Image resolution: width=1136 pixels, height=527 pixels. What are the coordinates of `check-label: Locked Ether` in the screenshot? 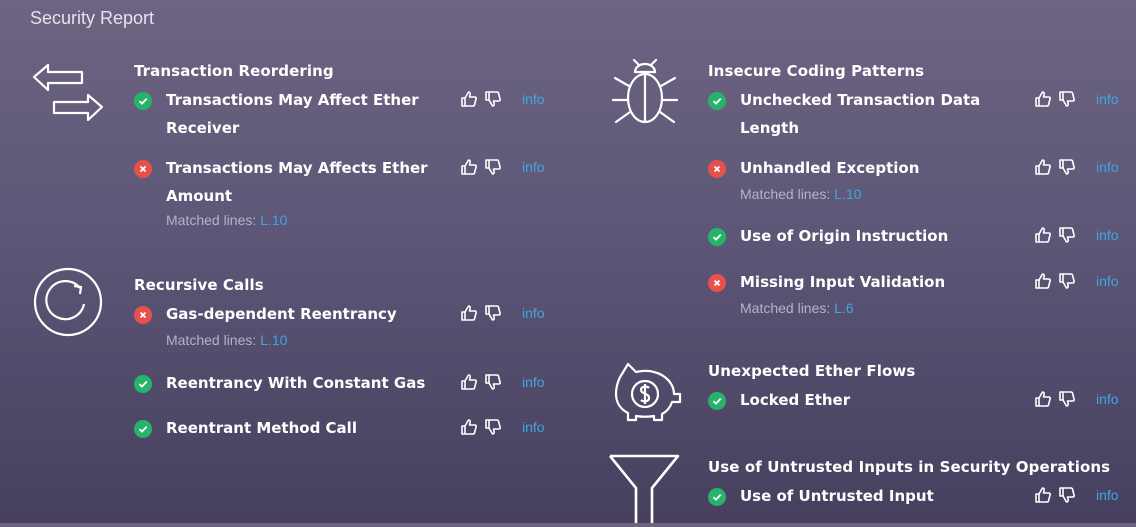 It's located at (795, 400).